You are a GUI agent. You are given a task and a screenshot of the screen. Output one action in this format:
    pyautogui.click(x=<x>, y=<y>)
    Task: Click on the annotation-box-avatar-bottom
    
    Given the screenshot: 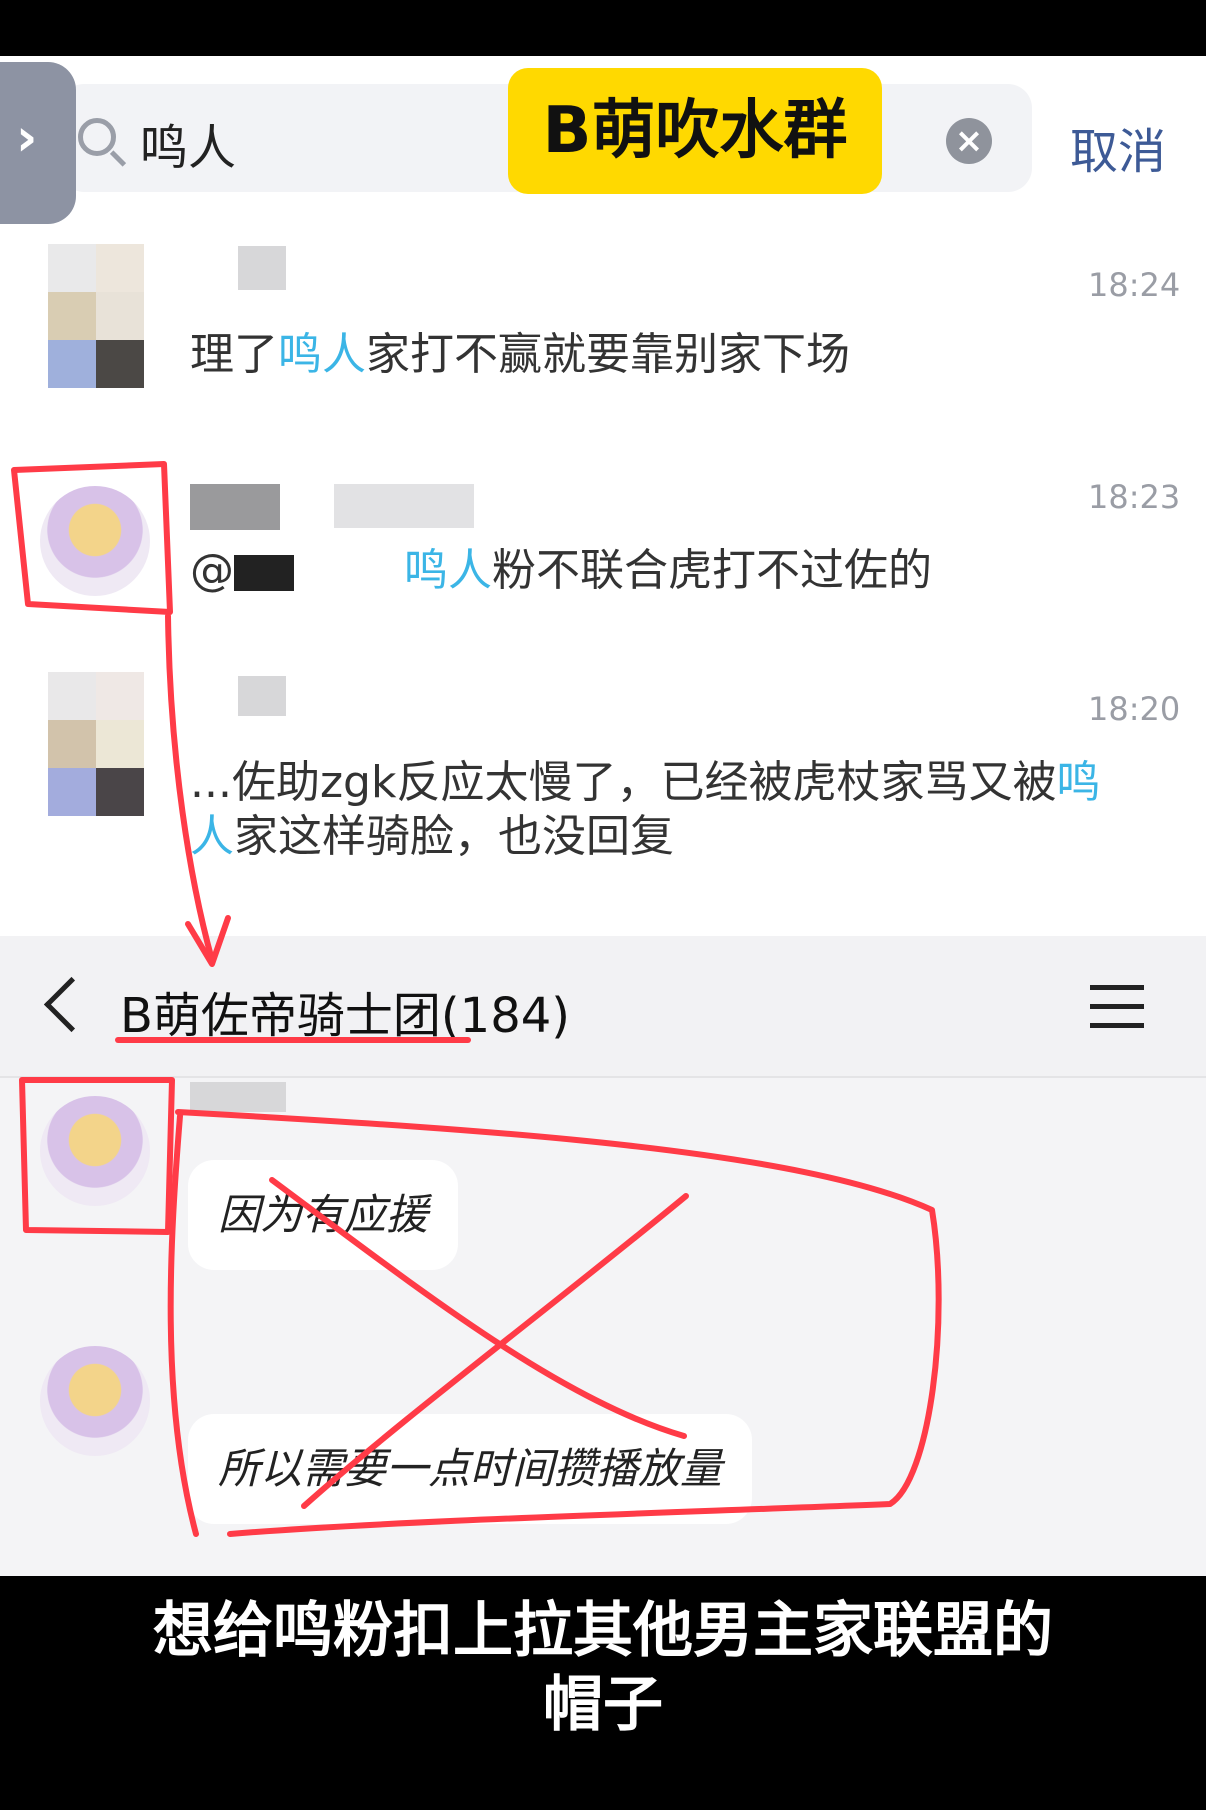 What is the action you would take?
    pyautogui.click(x=97, y=1156)
    